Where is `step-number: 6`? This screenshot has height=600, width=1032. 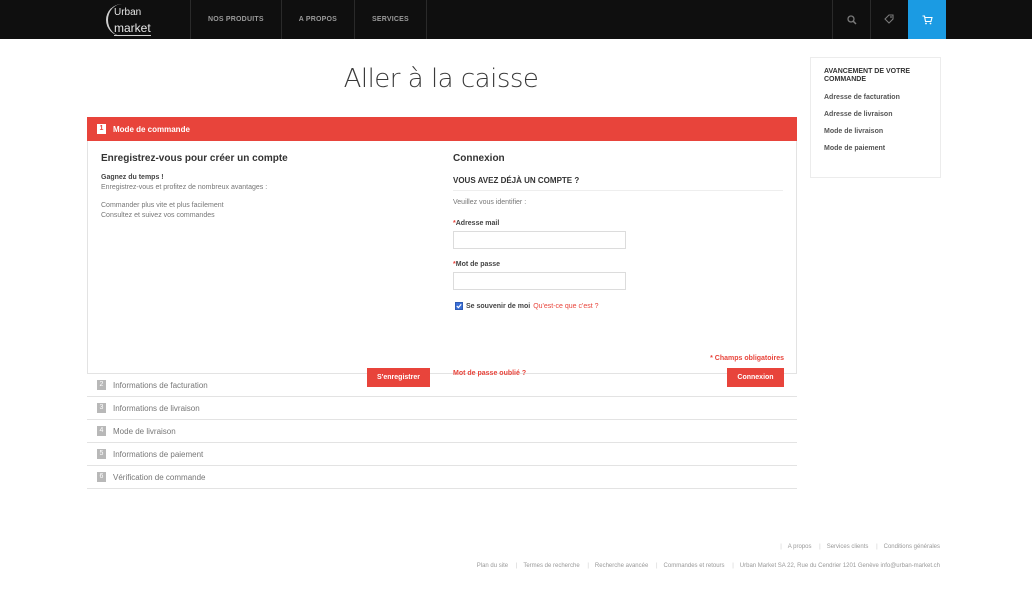 step-number: 6 is located at coordinates (101, 477).